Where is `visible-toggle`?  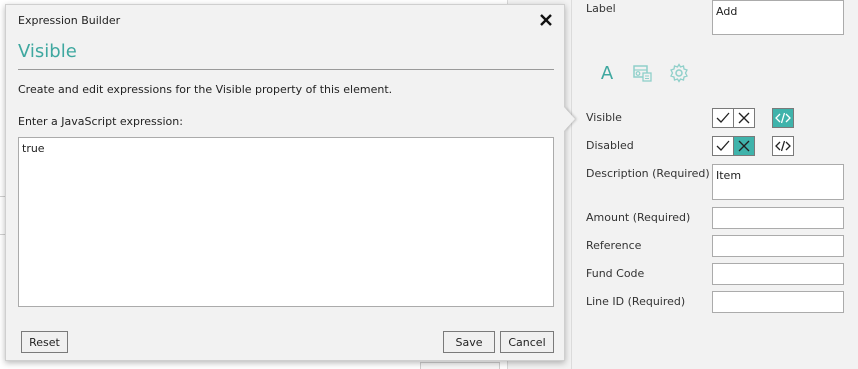 visible-toggle is located at coordinates (733, 118).